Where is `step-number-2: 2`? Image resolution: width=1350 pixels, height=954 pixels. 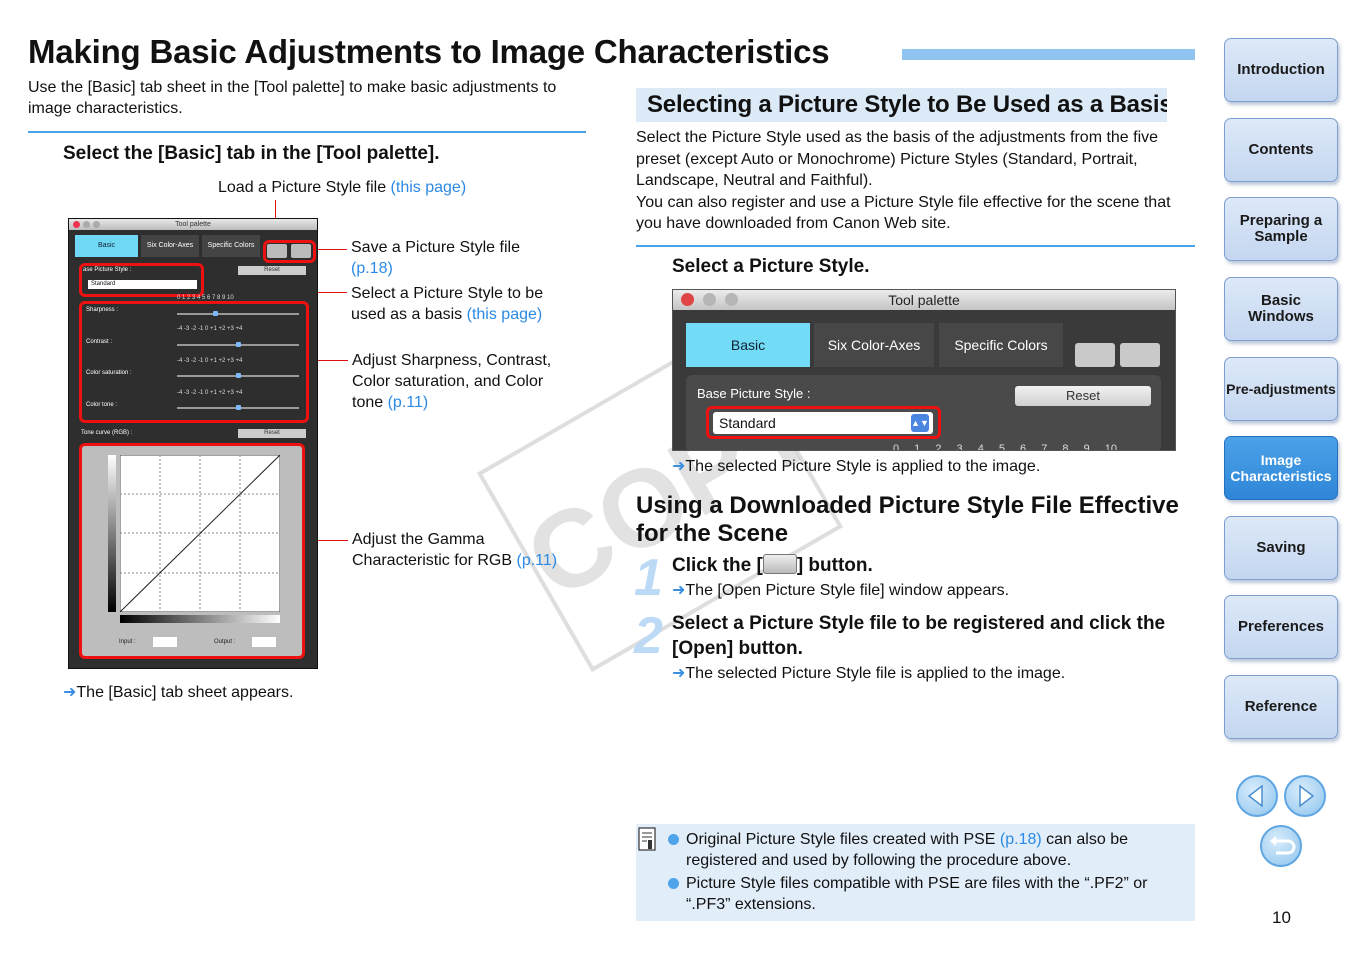 step-number-2: 2 is located at coordinates (648, 636).